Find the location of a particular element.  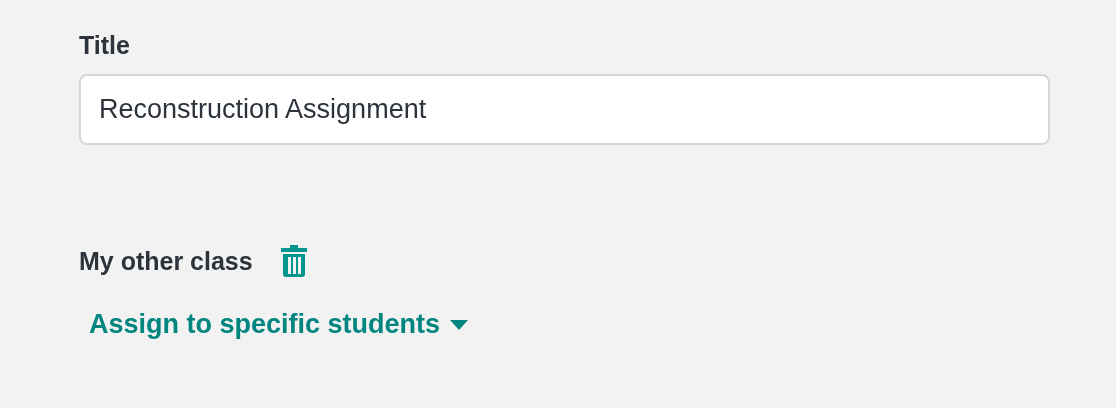

class-name: My other class is located at coordinates (166, 261).